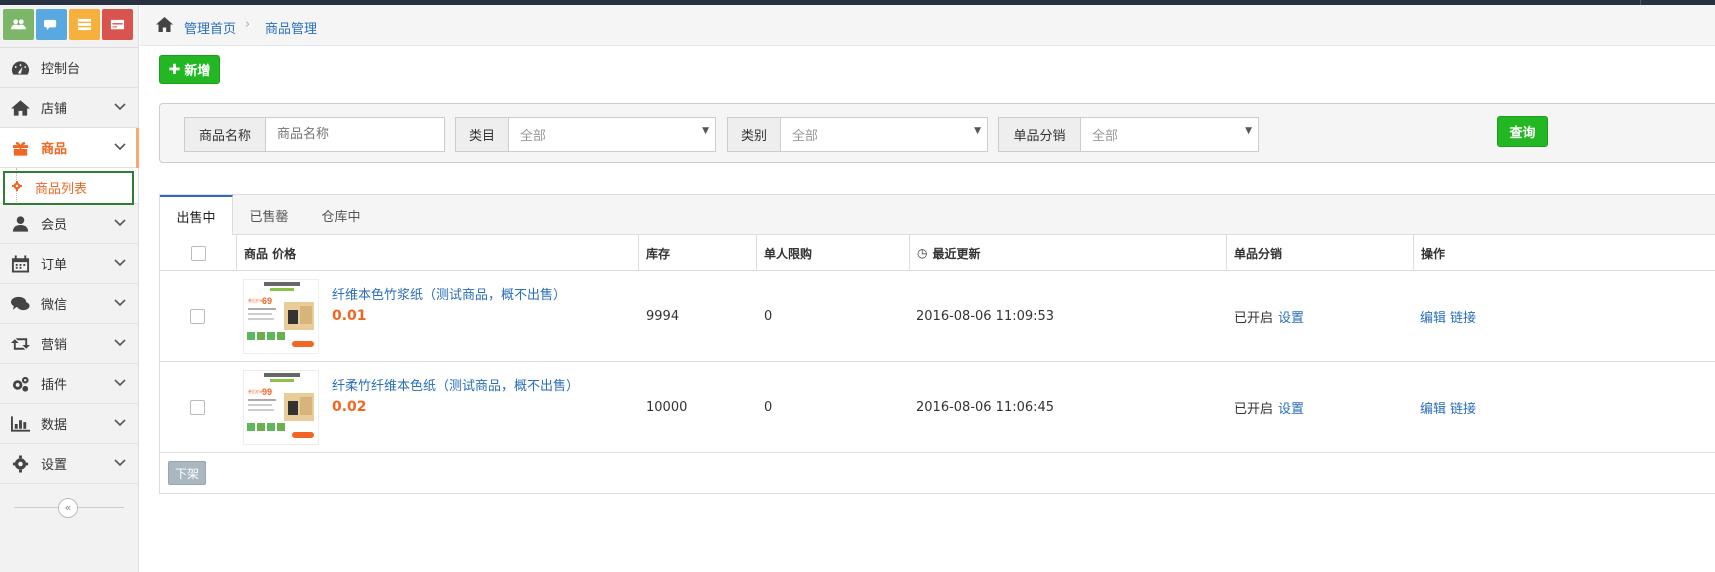  Describe the element at coordinates (20, 384) in the screenshot. I see `cogs-icon` at that location.